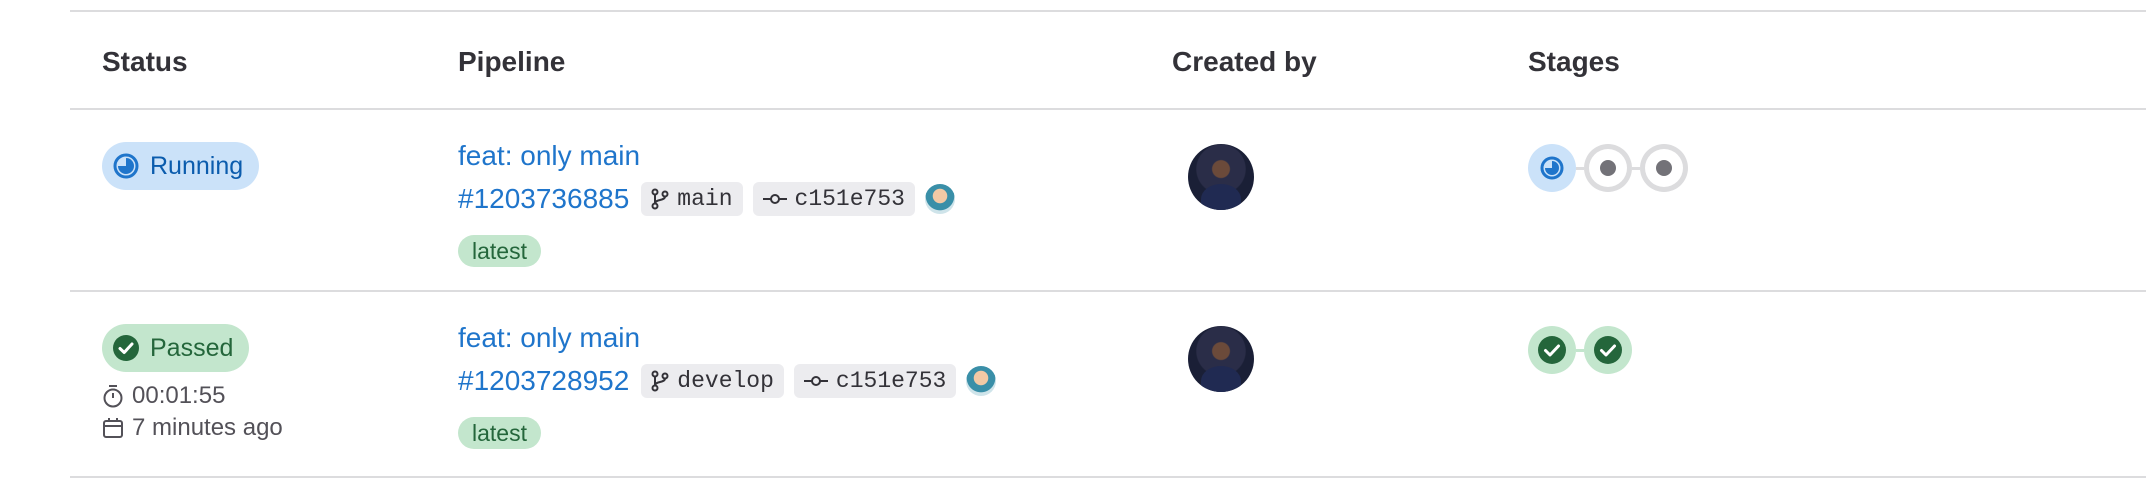 This screenshot has width=2146, height=502. I want to click on status-badge: Running, so click(181, 166).